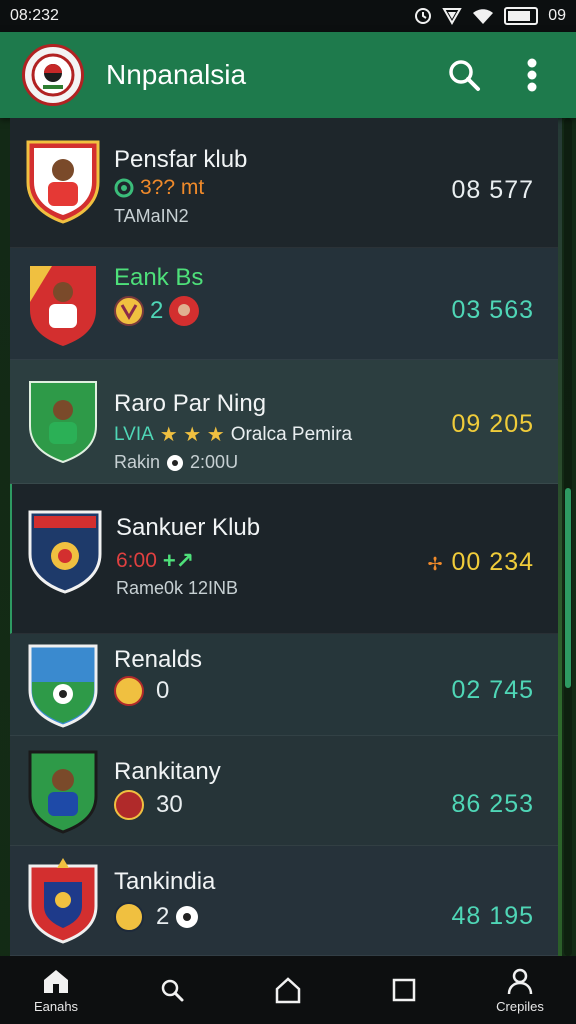 This screenshot has height=1024, width=576. I want to click on nav-home: Eanahs, so click(56, 990).